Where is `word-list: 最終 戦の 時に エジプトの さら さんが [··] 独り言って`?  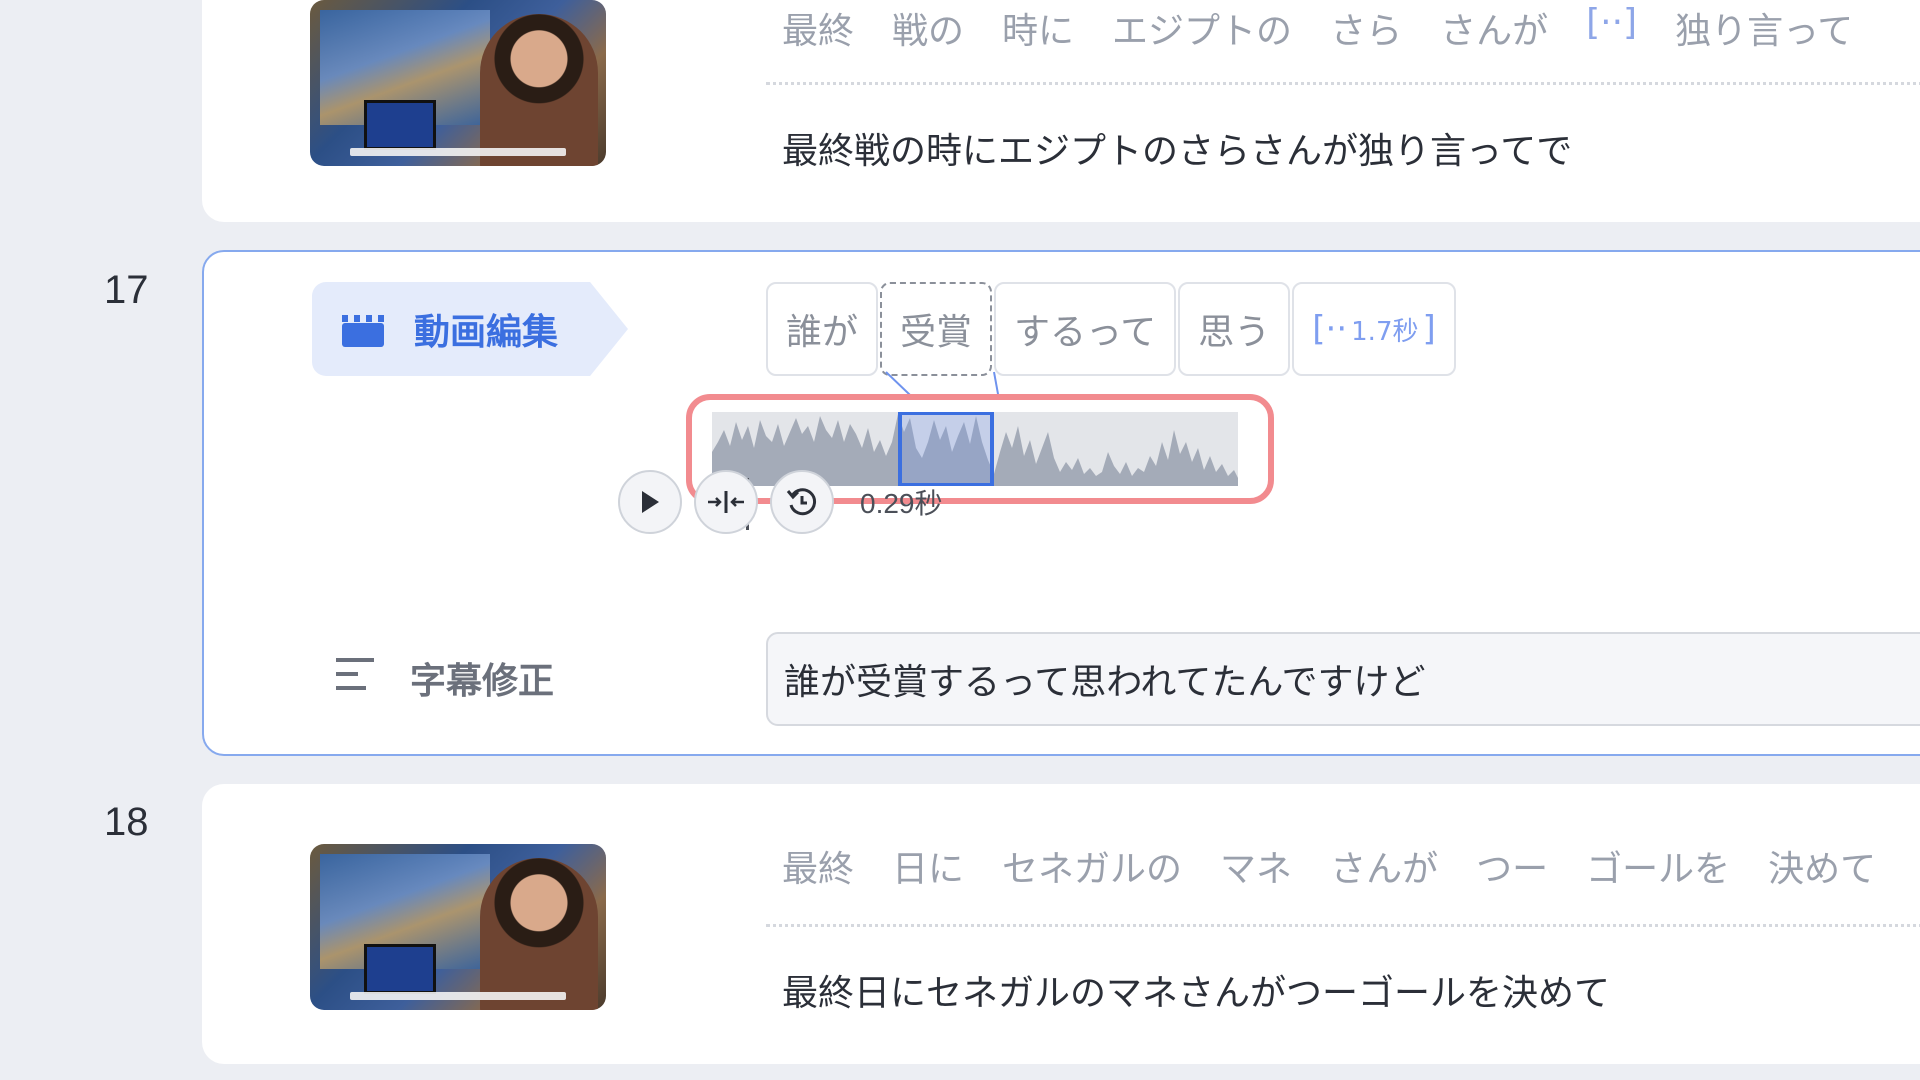 word-list: 最終 戦の 時に エジプトの さら さんが [··] 独り言って is located at coordinates (1351, 28).